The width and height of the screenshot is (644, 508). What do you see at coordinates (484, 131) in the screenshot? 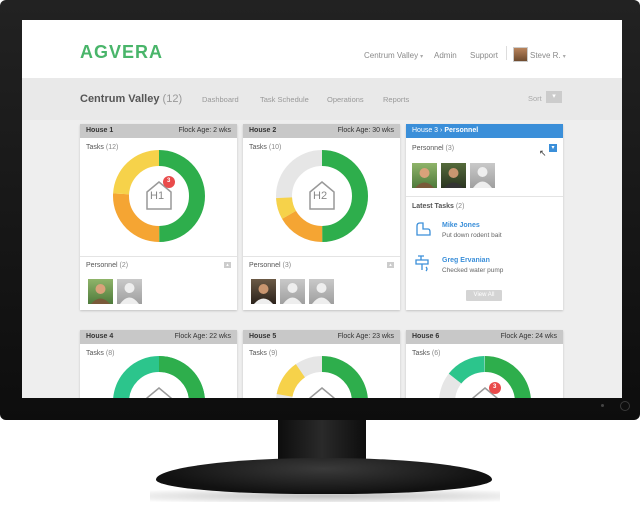
I see `card-header: House 3 › Personnel` at bounding box center [484, 131].